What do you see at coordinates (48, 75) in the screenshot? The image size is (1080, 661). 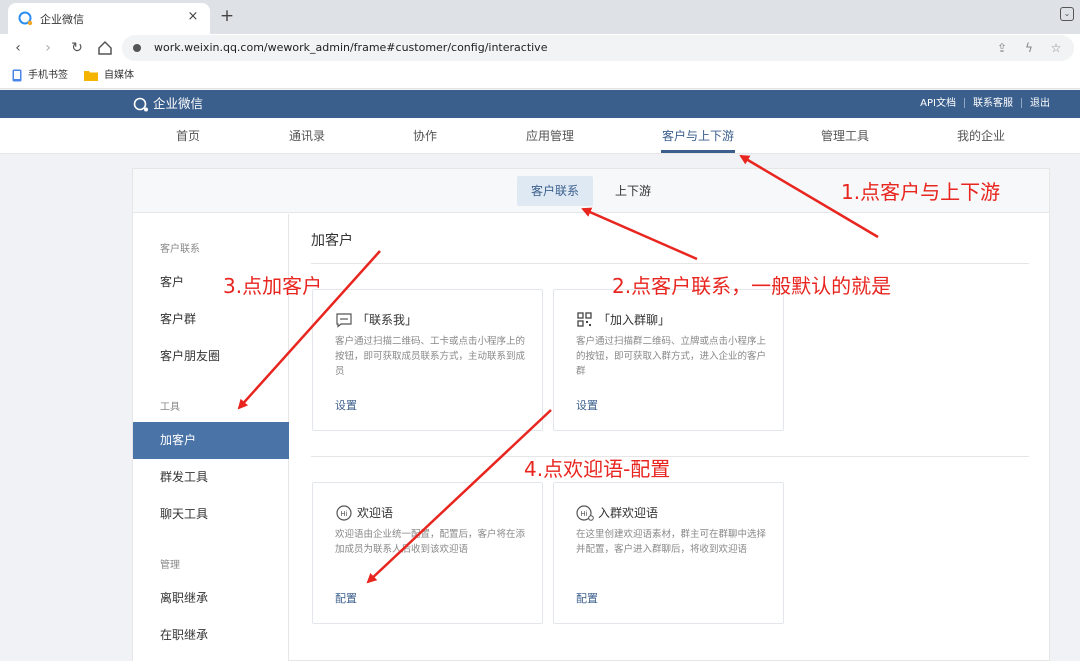 I see `bookmark-label: 手机书签` at bounding box center [48, 75].